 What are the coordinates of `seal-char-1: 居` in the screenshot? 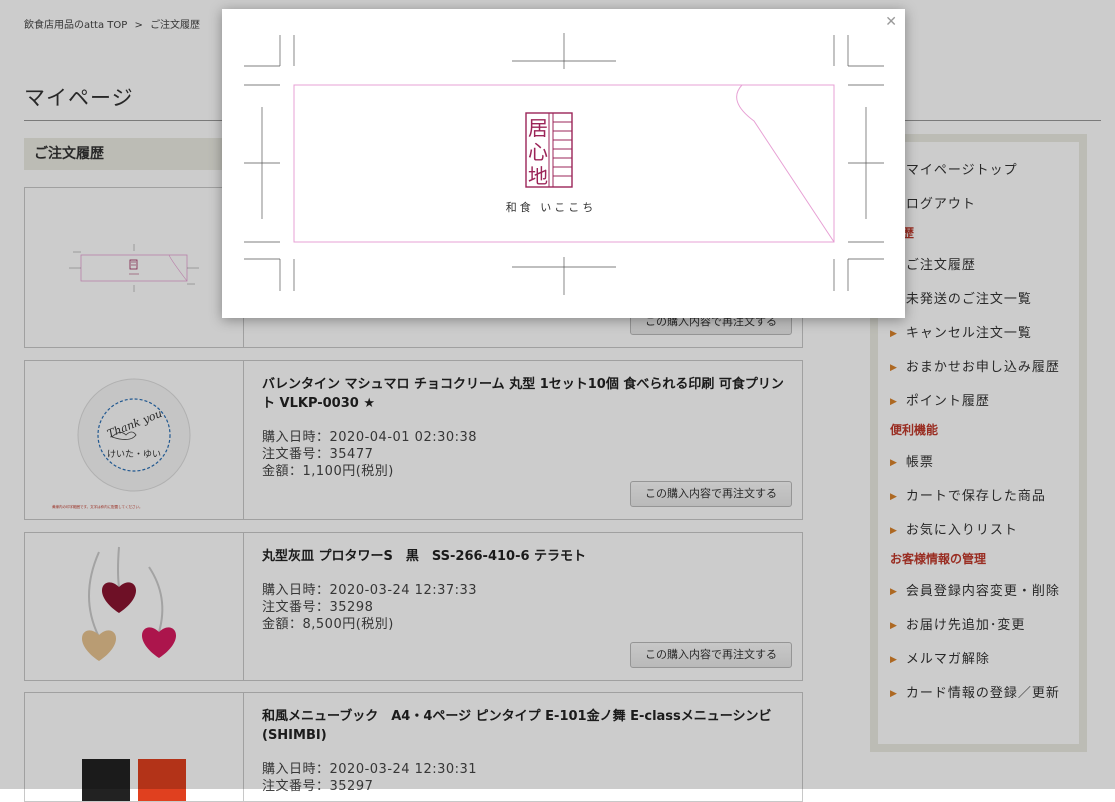 It's located at (538, 128).